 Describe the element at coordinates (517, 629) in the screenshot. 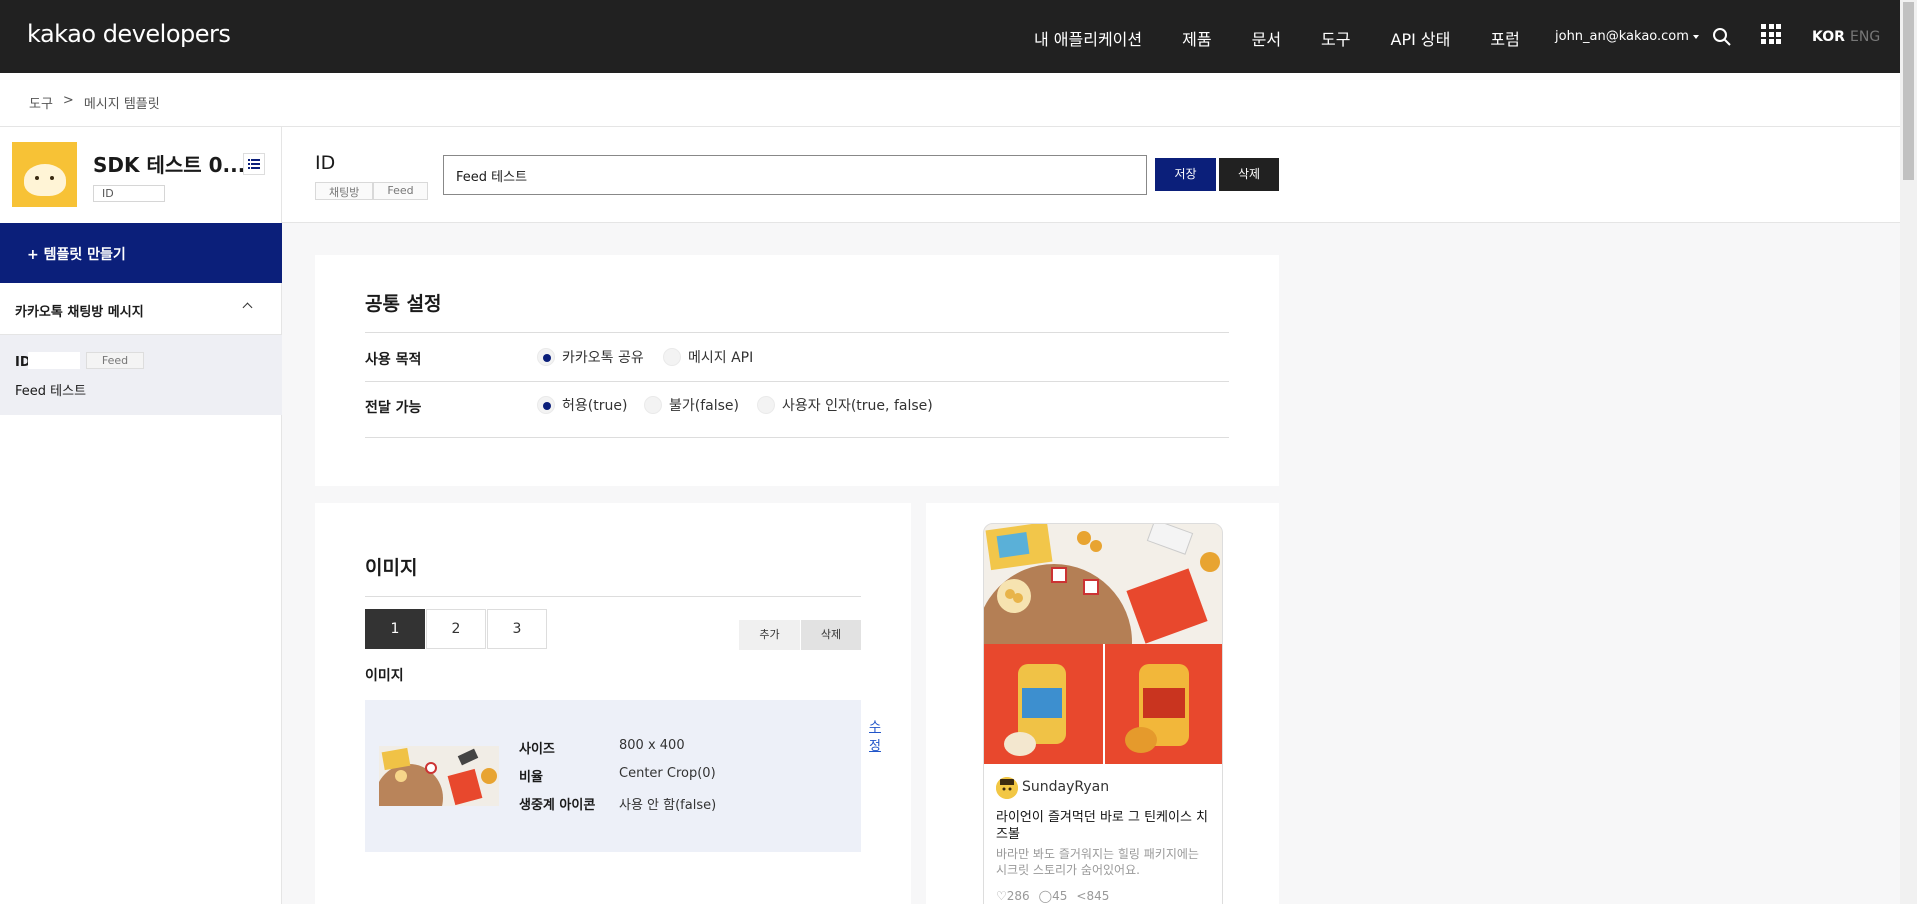

I see `image-tab-3: 3` at that location.